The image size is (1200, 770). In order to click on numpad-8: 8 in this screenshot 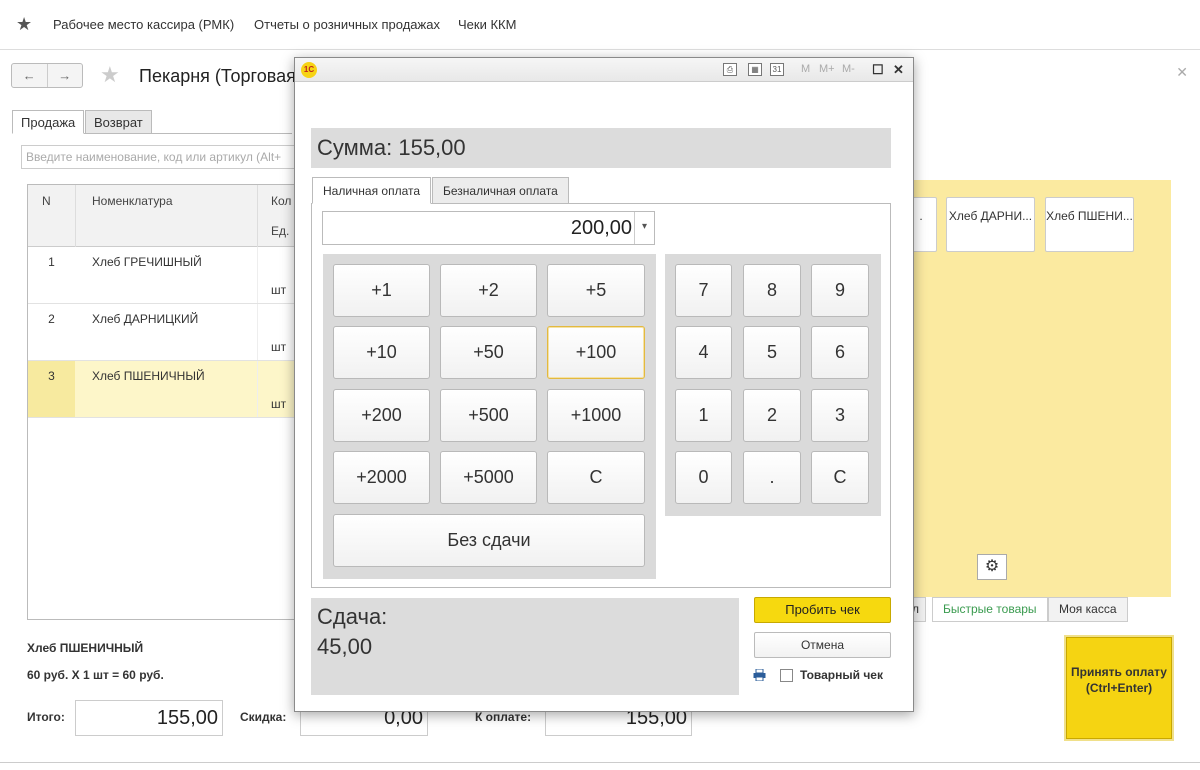, I will do `click(772, 290)`.